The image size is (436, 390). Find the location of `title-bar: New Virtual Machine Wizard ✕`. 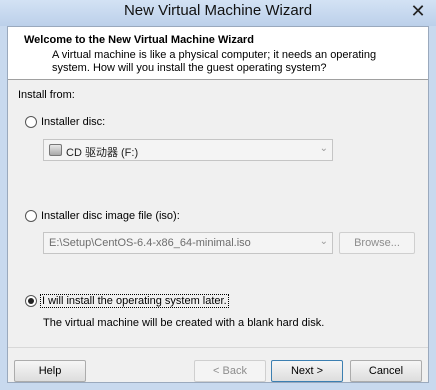

title-bar: New Virtual Machine Wizard ✕ is located at coordinates (218, 13).